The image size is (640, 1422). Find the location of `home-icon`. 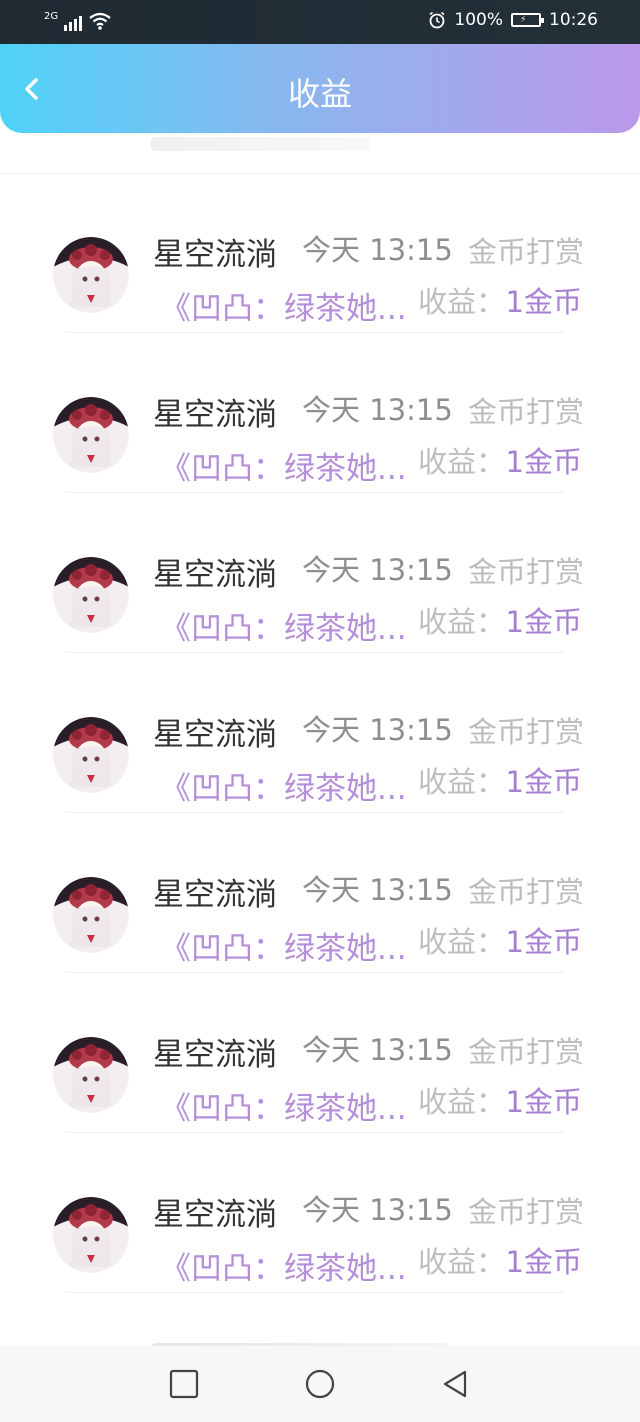

home-icon is located at coordinates (320, 1384).